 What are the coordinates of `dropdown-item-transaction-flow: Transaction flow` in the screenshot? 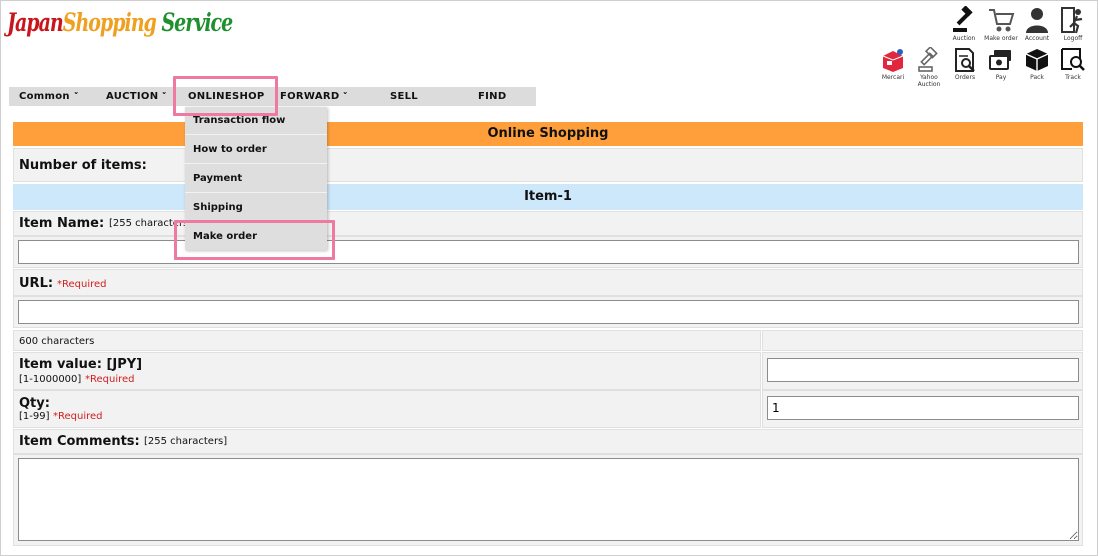 It's located at (256, 121).